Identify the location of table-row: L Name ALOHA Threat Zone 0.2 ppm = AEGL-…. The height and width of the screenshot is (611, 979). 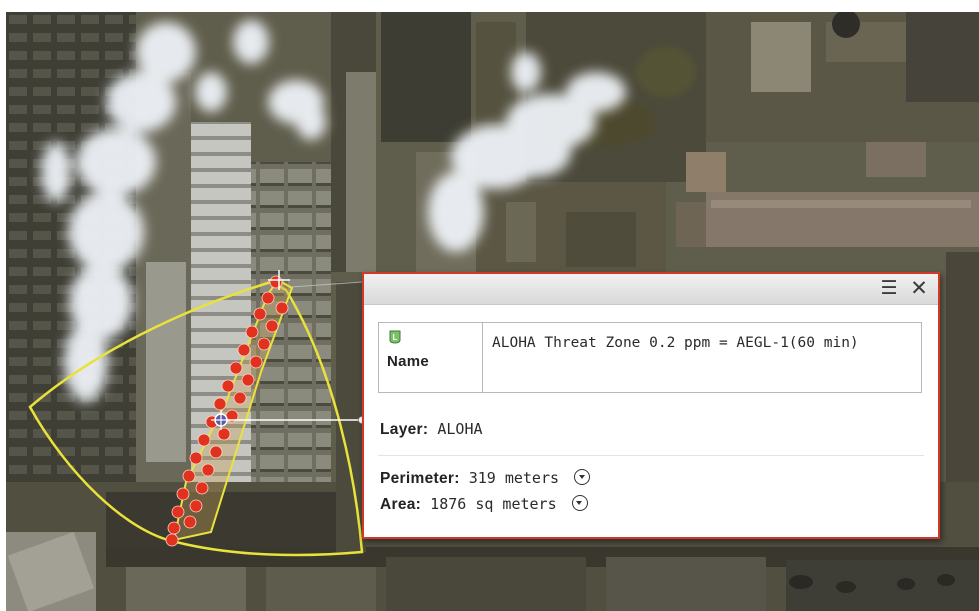
(650, 357).